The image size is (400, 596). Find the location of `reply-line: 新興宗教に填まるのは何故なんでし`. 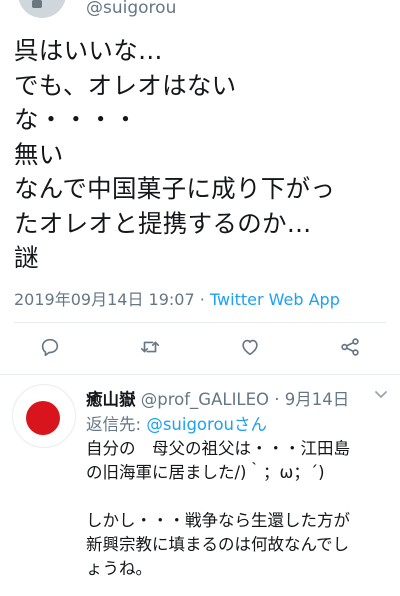

reply-line: 新興宗教に填まるのは何故なんでし is located at coordinates (218, 544).